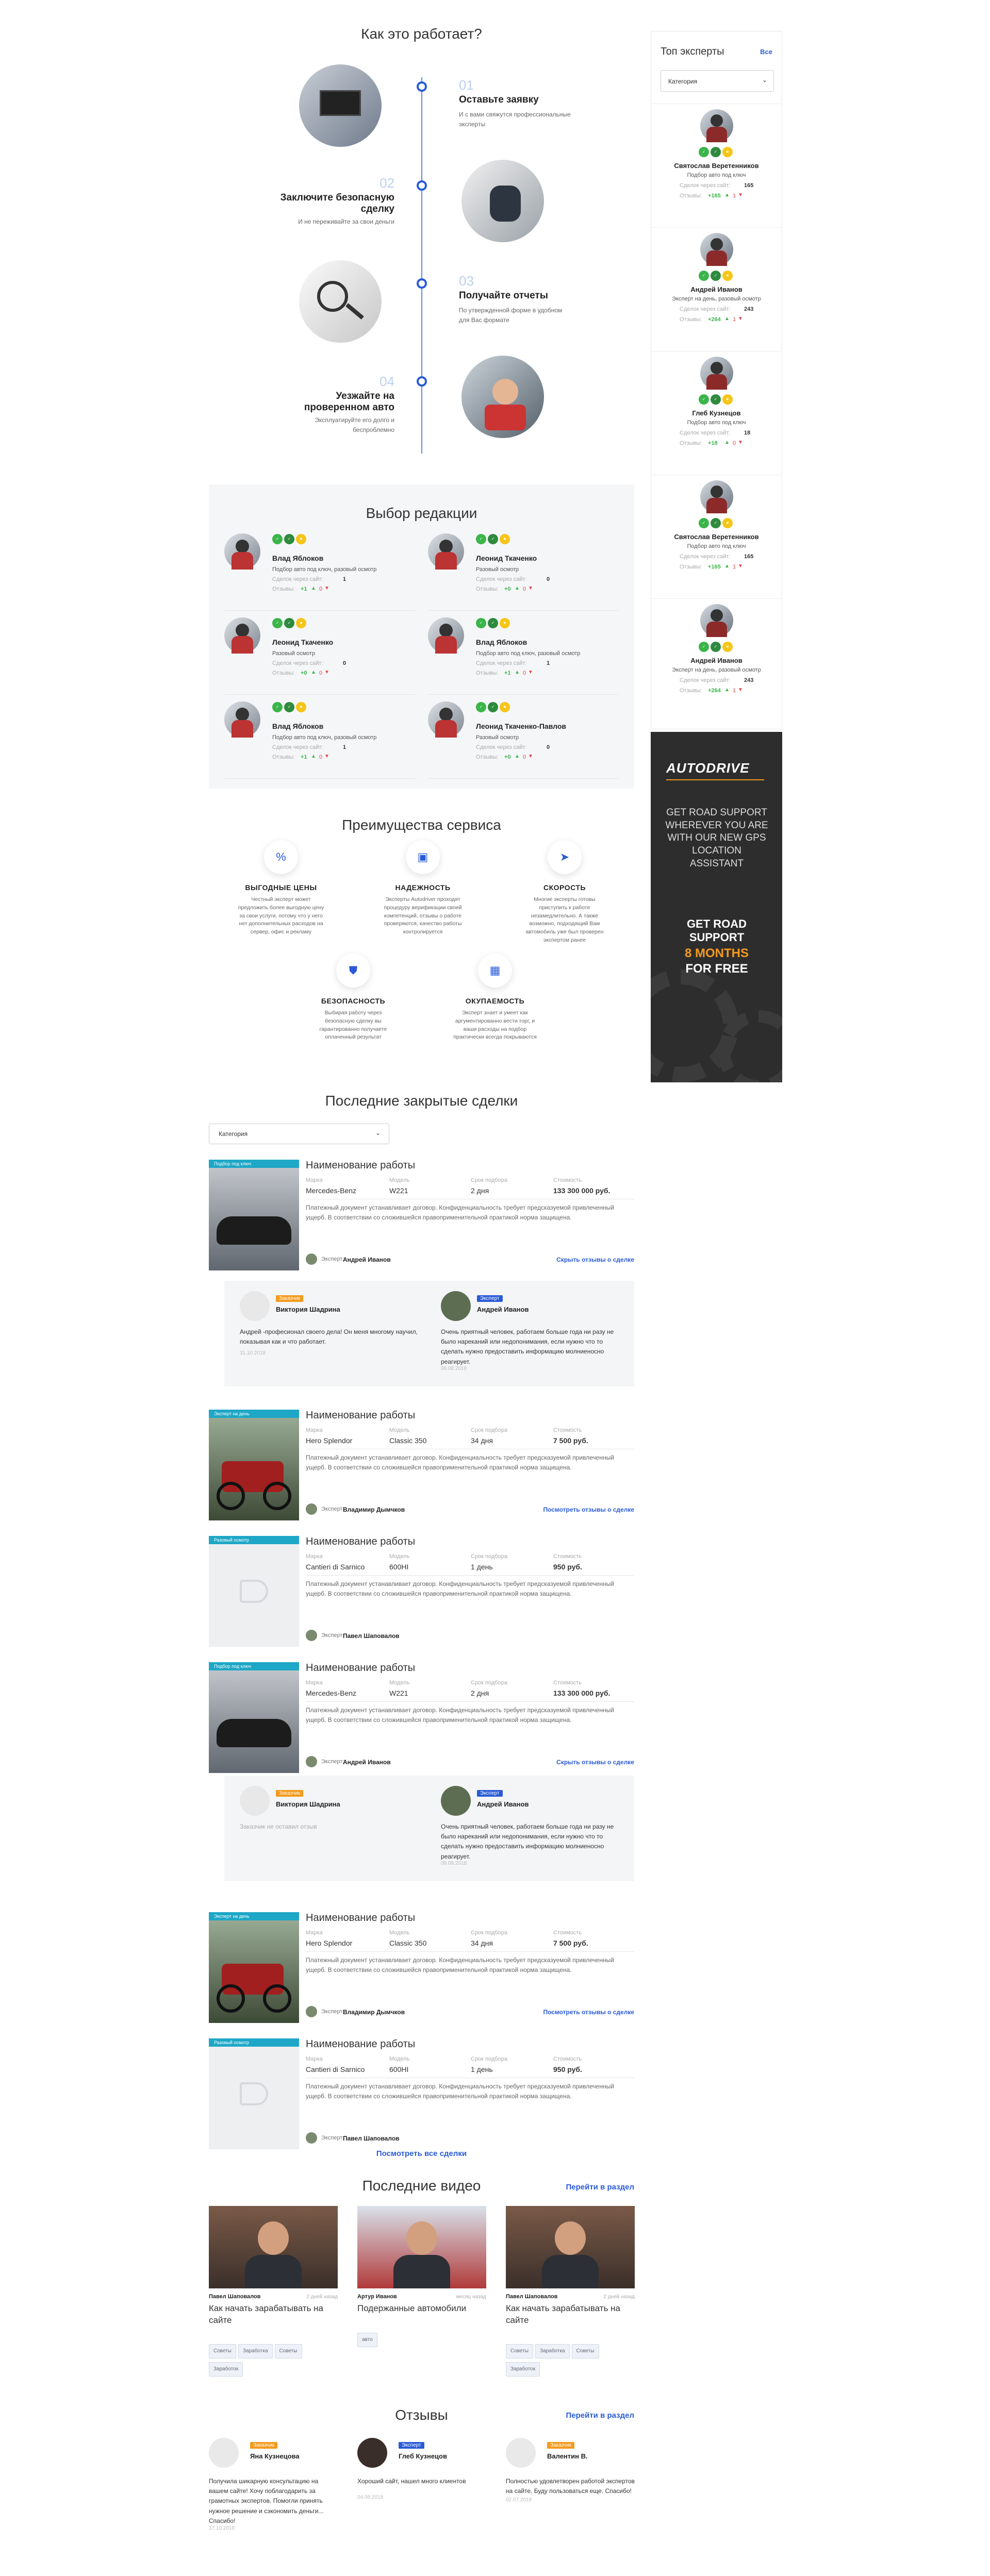 The height and width of the screenshot is (2576, 990). Describe the element at coordinates (294, 653) in the screenshot. I see `expert-desc: Разовый осмотр` at that location.